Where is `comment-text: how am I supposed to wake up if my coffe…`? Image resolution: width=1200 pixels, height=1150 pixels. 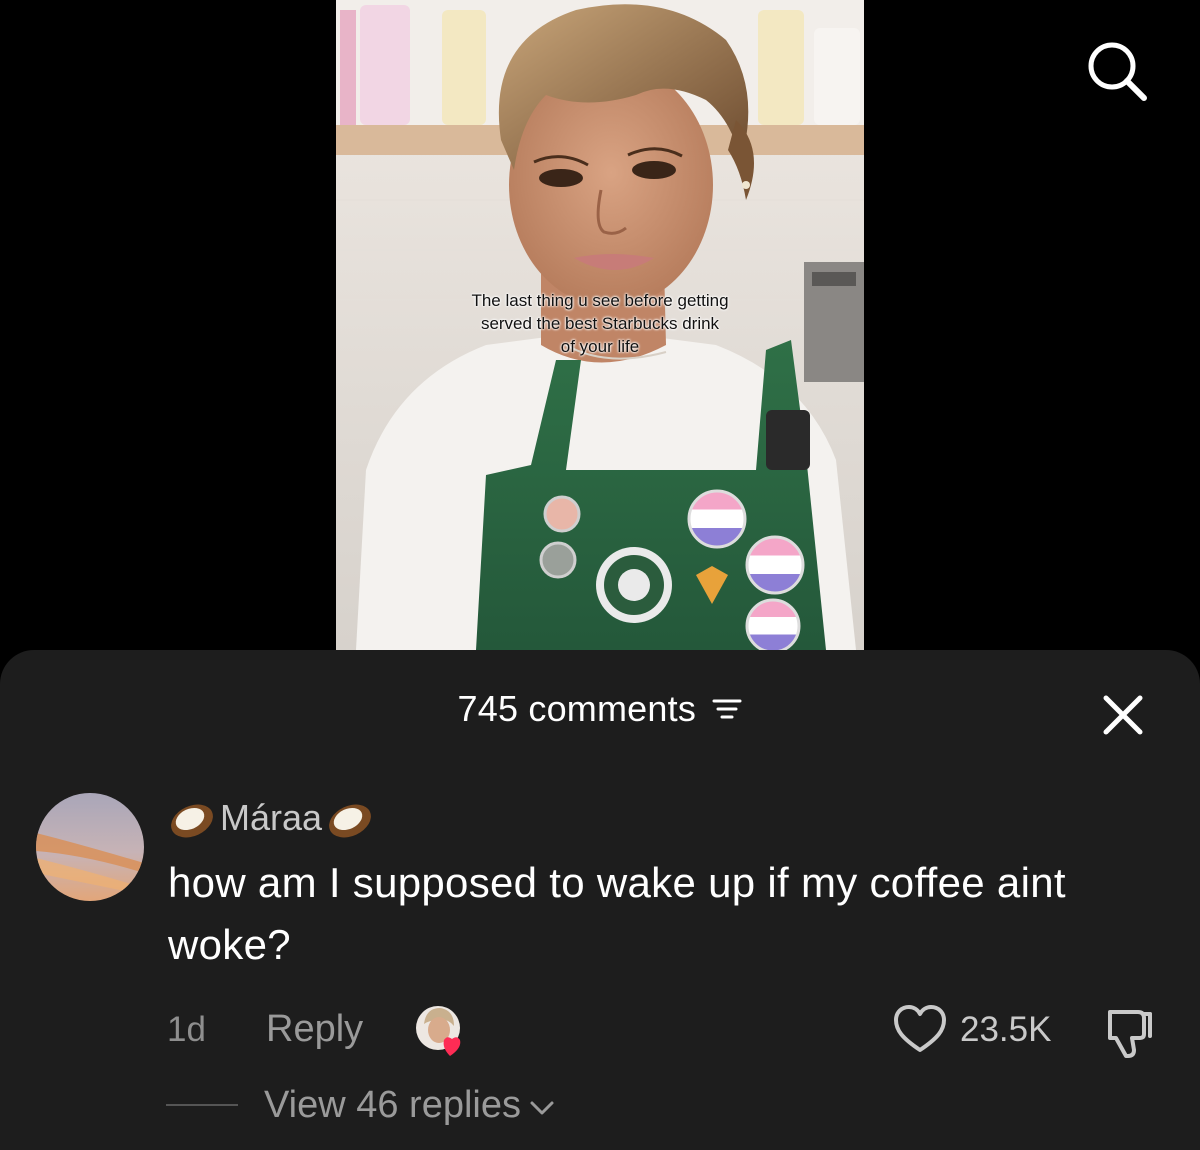 comment-text: how am I supposed to wake up if my coffe… is located at coordinates (617, 913).